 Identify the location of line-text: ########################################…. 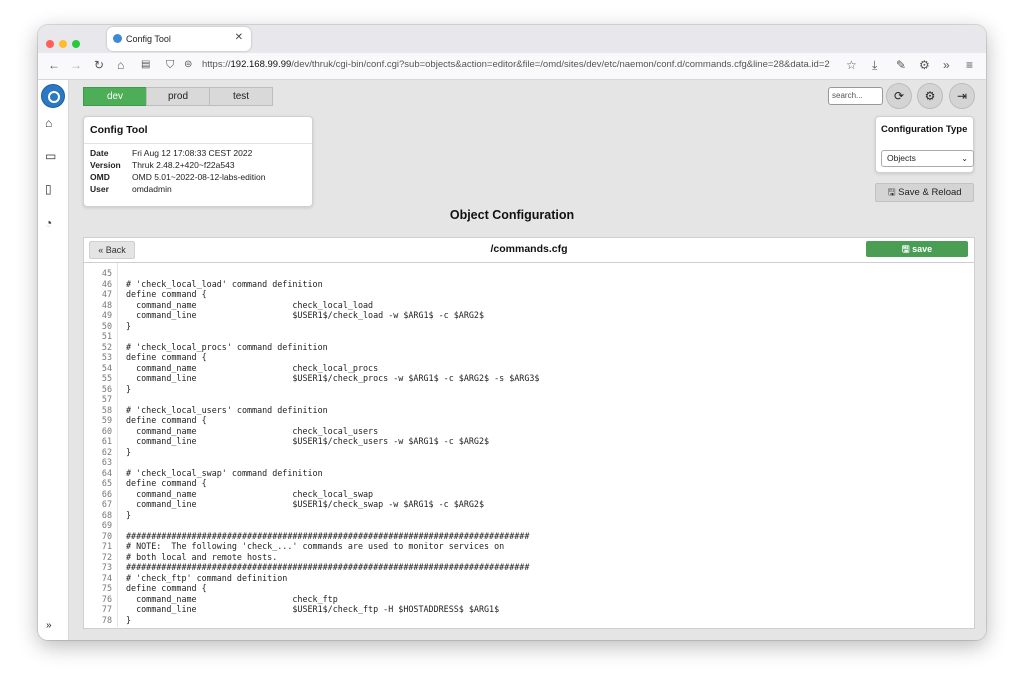
(328, 535).